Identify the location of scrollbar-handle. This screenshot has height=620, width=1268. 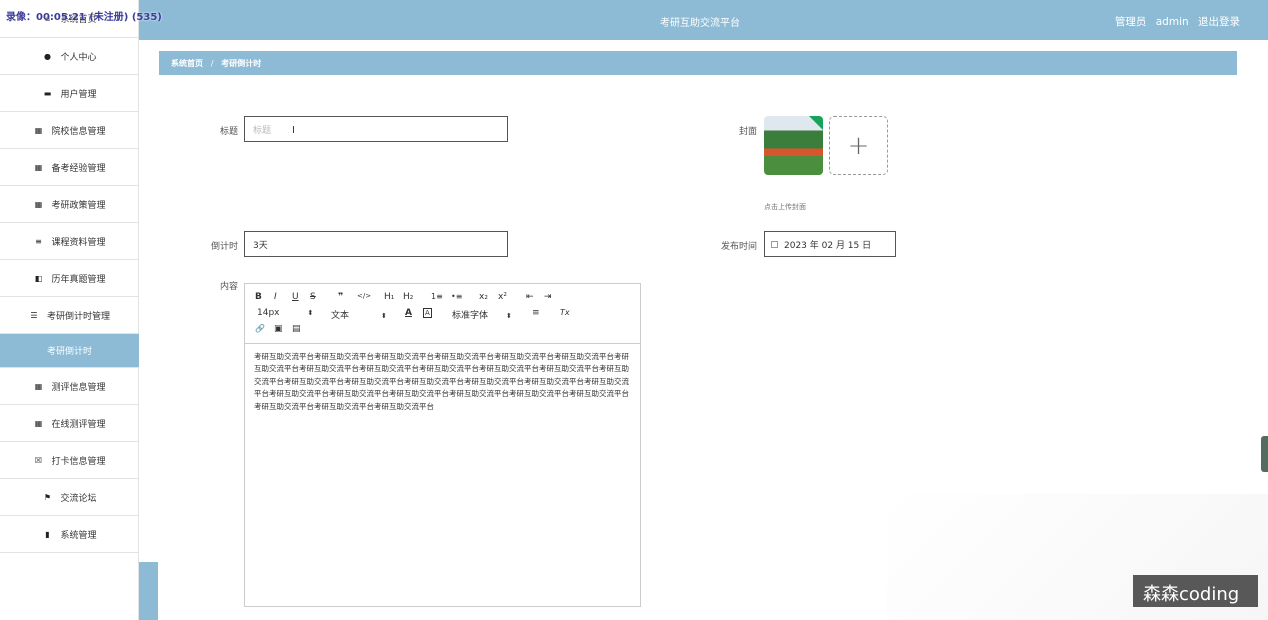
(1264, 454).